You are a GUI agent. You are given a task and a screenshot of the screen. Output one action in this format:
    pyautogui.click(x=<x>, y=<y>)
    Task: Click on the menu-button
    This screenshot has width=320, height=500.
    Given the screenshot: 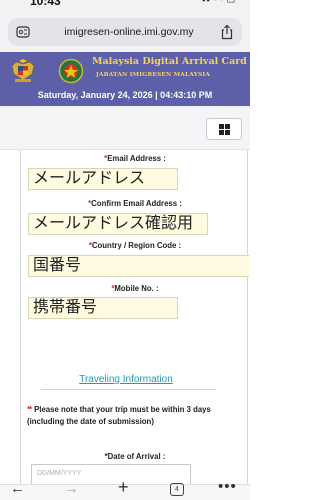 What is the action you would take?
    pyautogui.click(x=224, y=129)
    